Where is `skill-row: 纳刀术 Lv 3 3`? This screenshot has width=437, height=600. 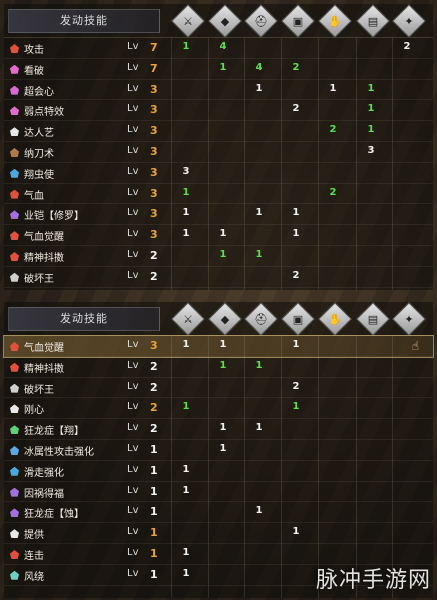
skill-row: 纳刀术 Lv 3 3 is located at coordinates (218, 152).